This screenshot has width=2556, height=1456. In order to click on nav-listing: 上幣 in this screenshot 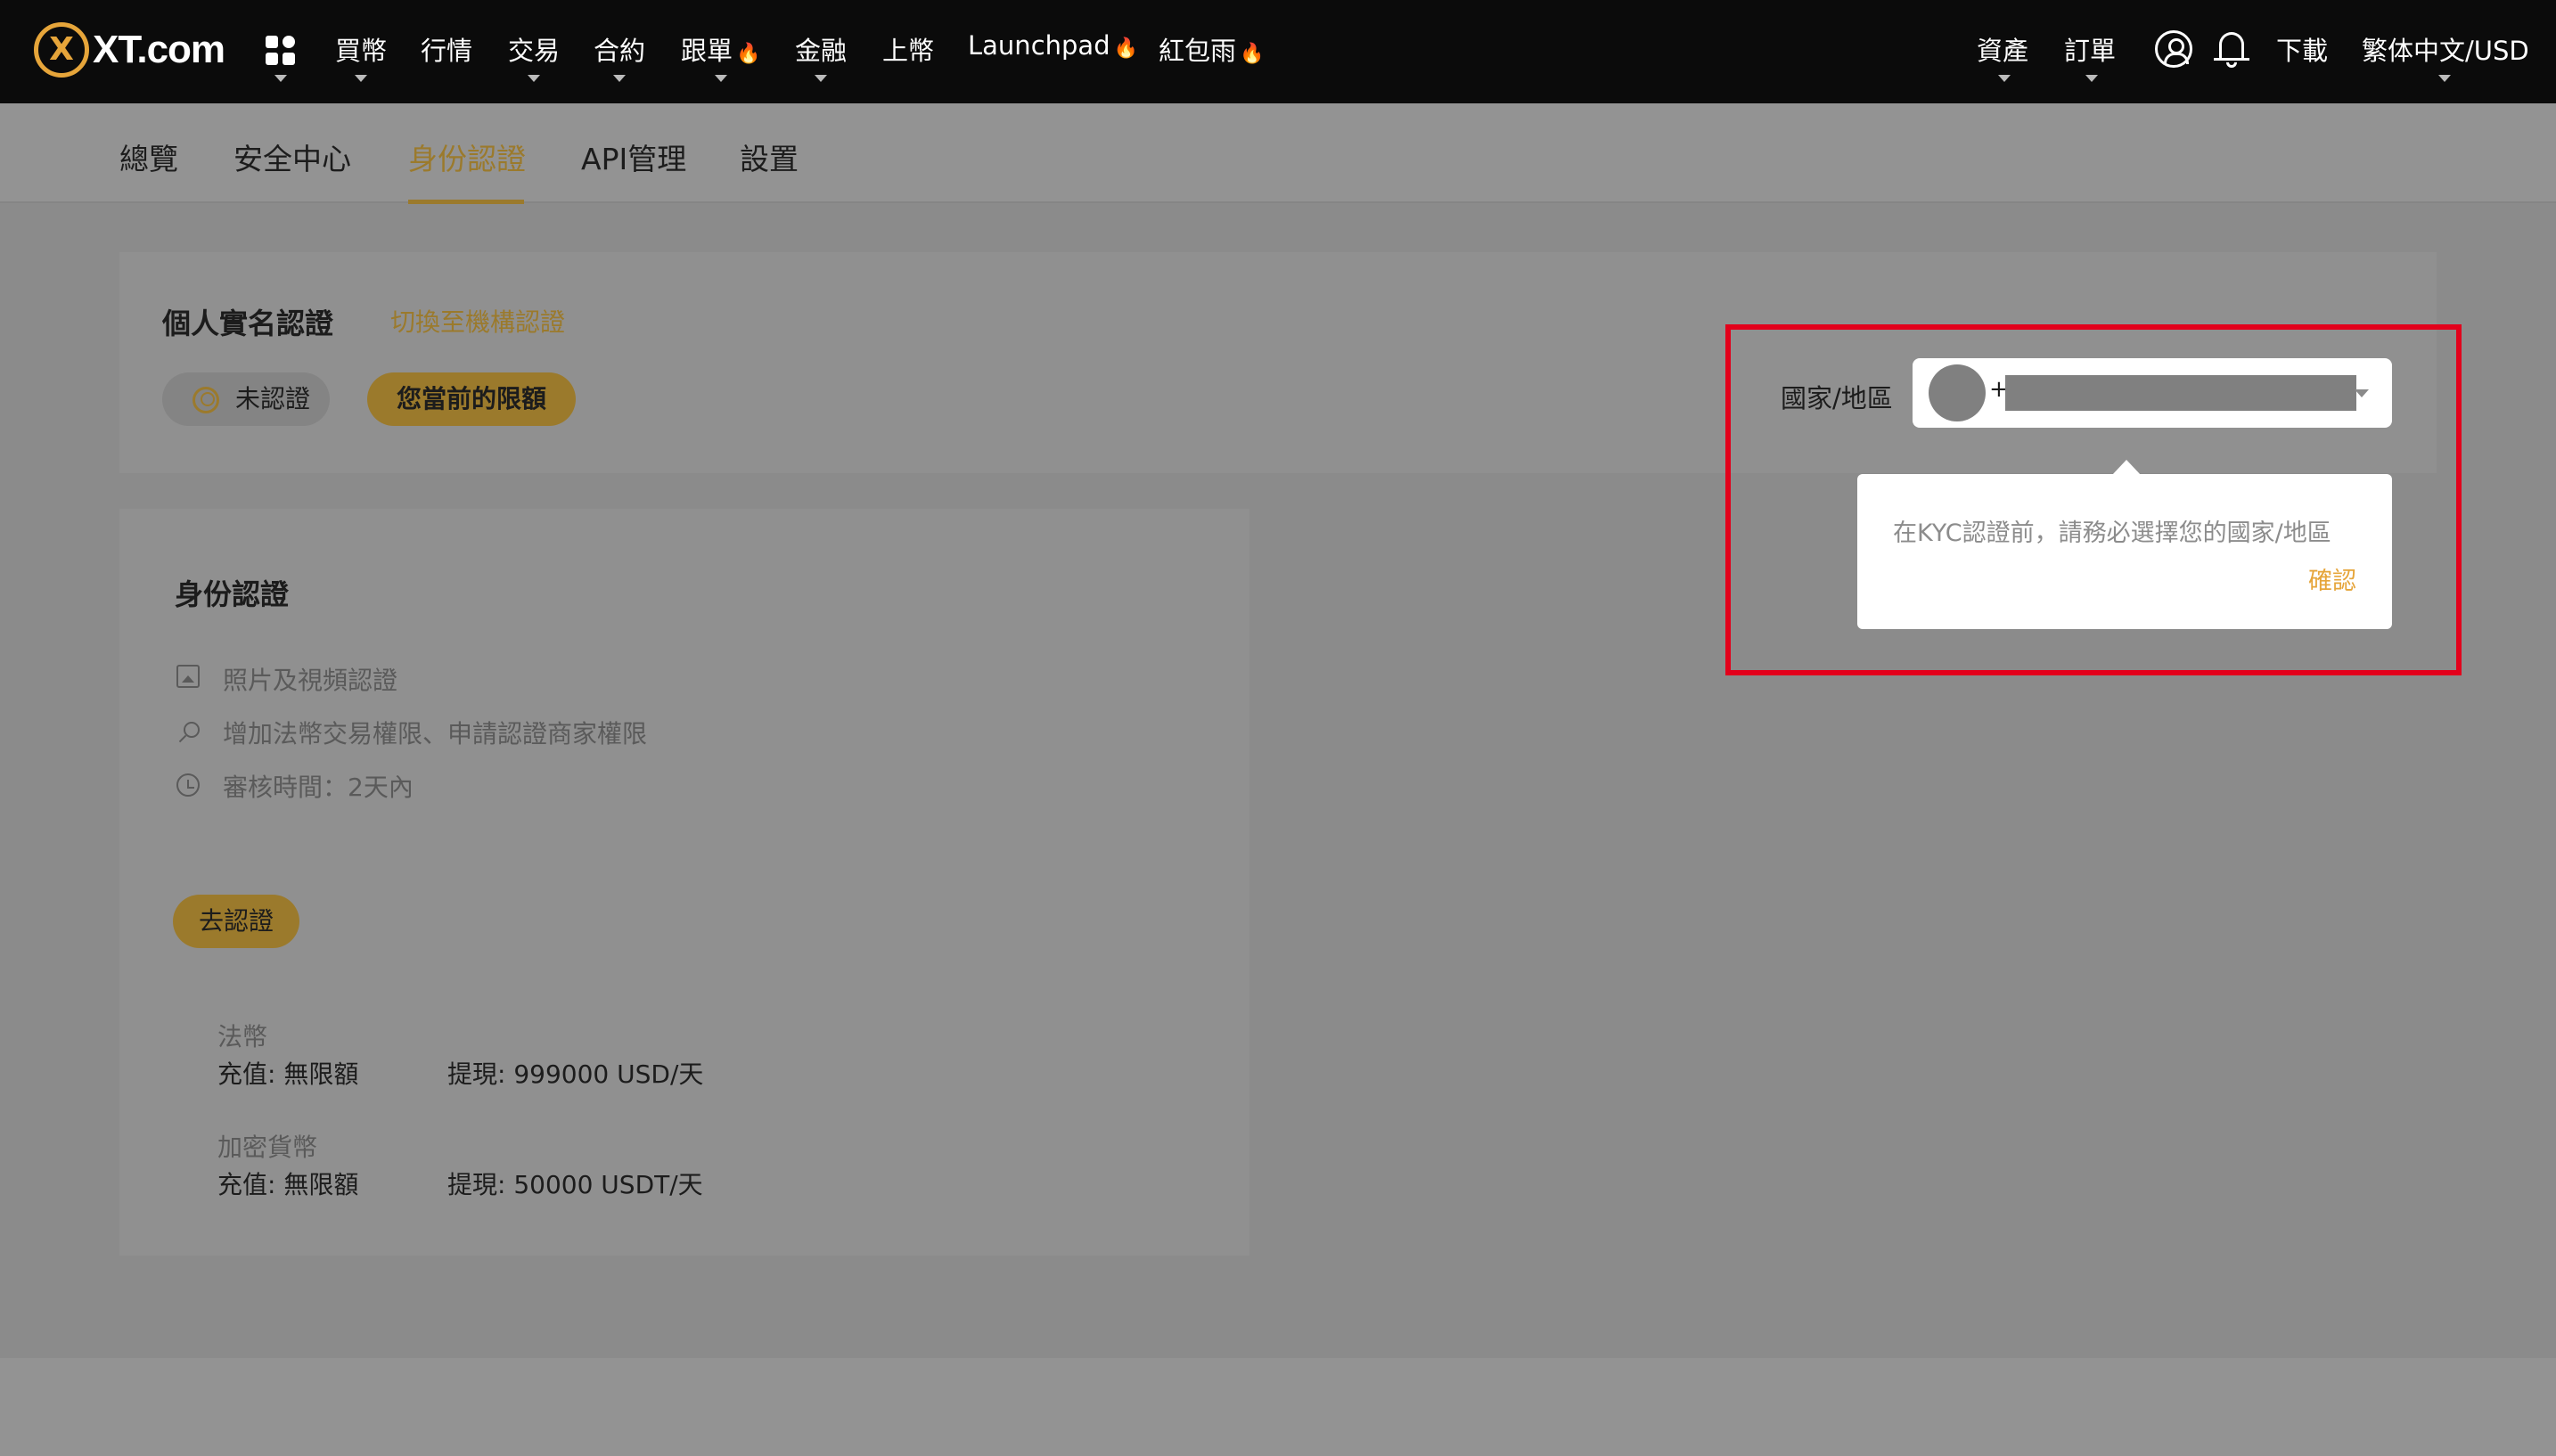, I will do `click(908, 49)`.